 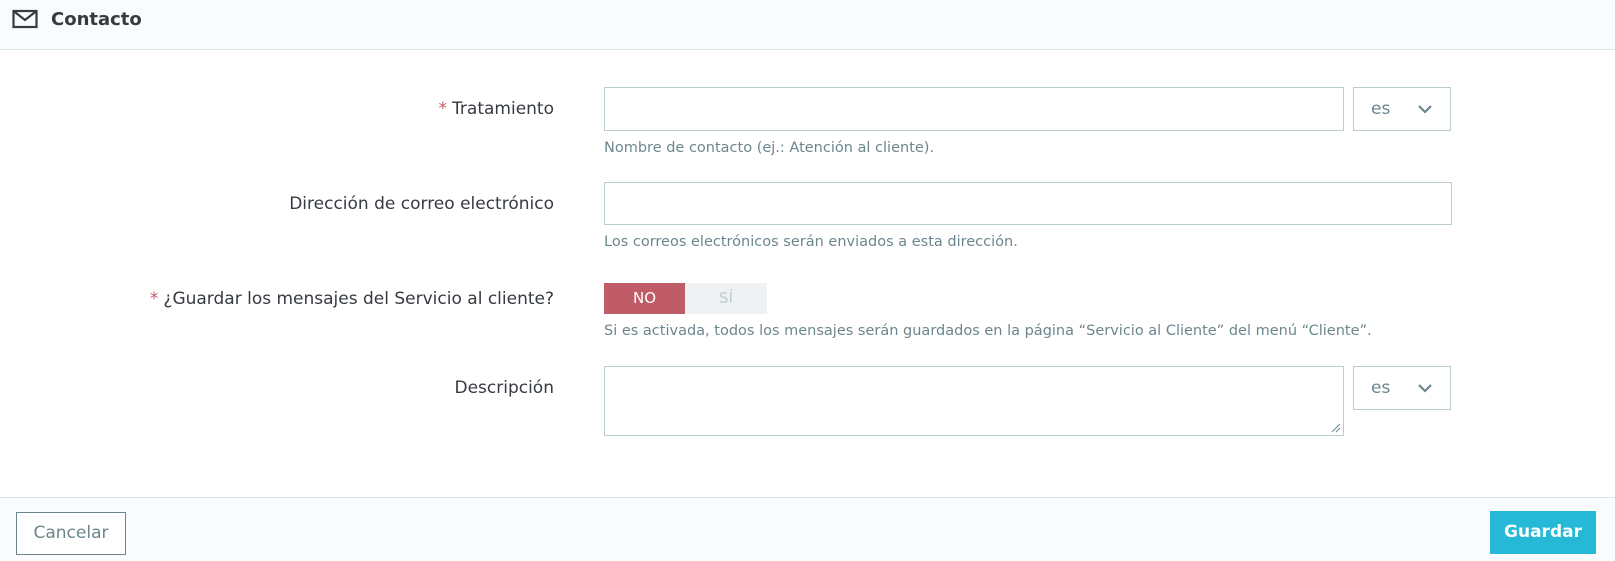 I want to click on email-label: Dirección de correo electrónico, so click(x=421, y=204).